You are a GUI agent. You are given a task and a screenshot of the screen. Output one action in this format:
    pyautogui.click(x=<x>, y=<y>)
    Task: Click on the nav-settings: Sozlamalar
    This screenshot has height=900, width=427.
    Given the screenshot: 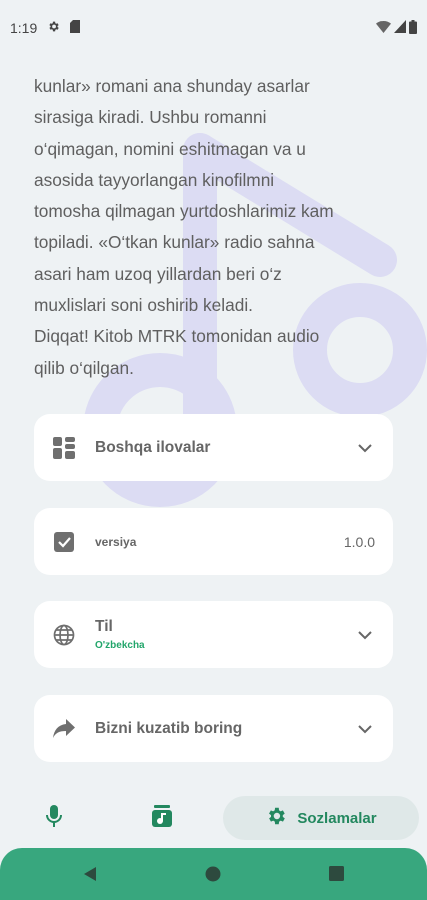 What is the action you would take?
    pyautogui.click(x=321, y=818)
    